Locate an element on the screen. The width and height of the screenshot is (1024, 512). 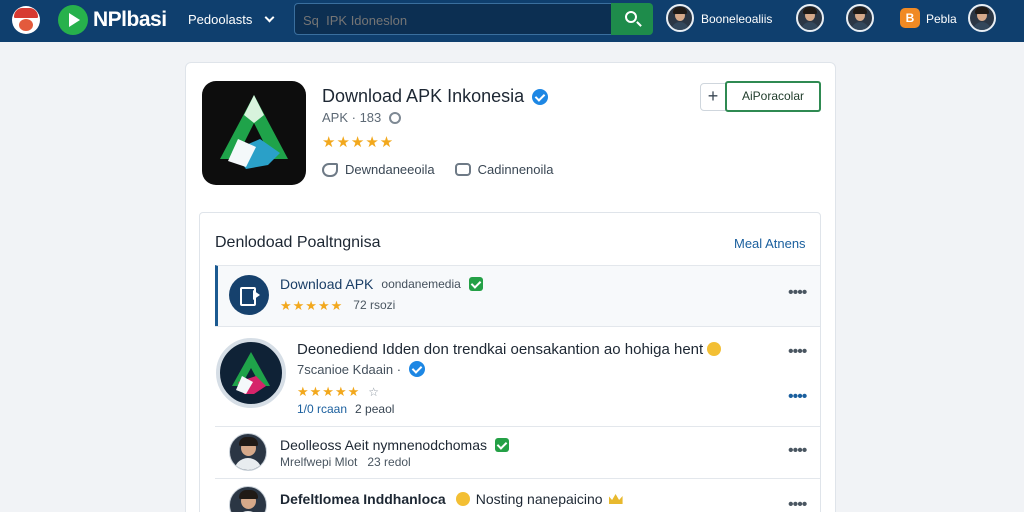
list-item-title-text: Defeltlomea Inddhanloca is located at coordinates (363, 499).